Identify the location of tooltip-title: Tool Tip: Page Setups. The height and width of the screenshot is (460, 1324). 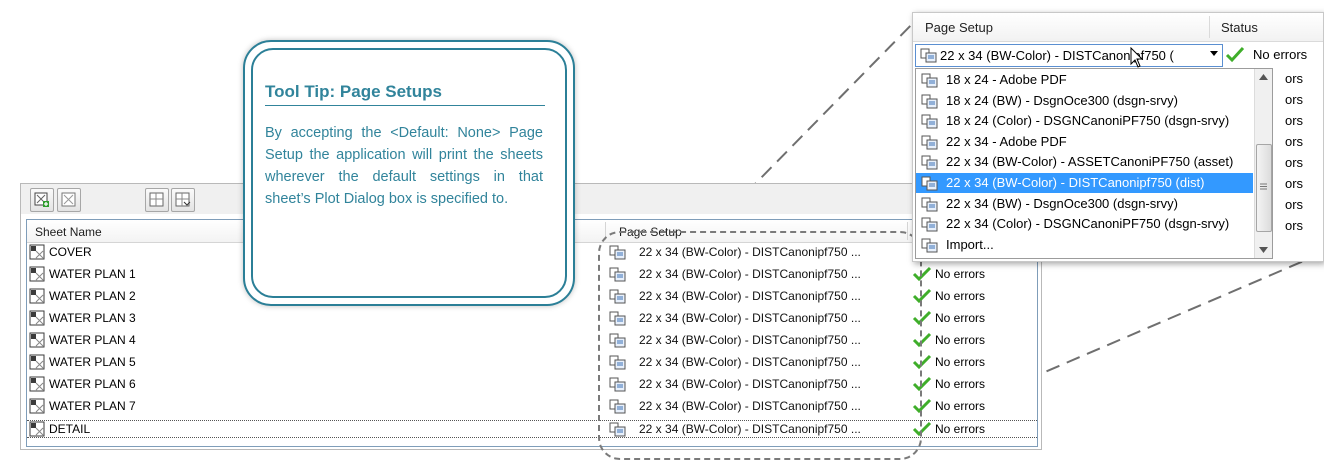
(353, 91).